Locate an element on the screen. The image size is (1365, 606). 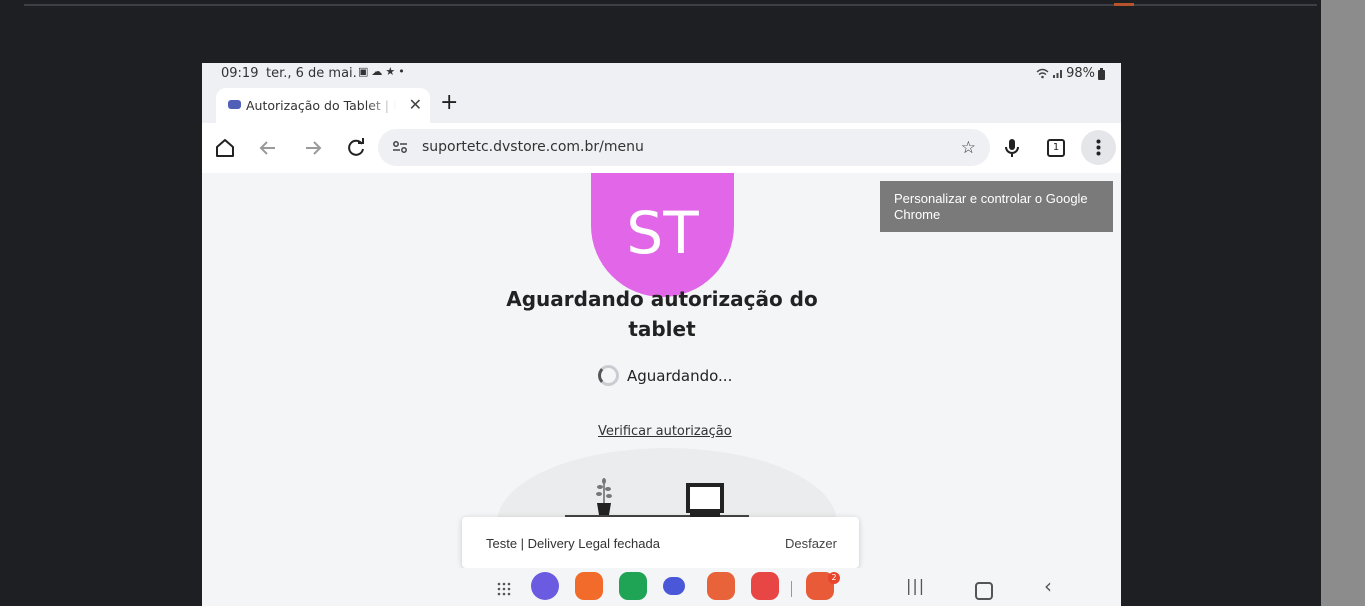
home-icon is located at coordinates (225, 148).